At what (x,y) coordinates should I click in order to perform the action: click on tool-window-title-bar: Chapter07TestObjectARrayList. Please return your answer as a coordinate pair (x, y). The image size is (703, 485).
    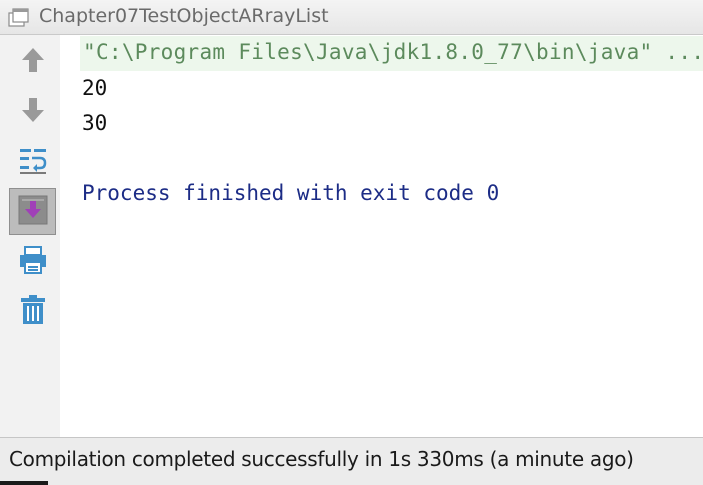
    Looking at the image, I should click on (351, 17).